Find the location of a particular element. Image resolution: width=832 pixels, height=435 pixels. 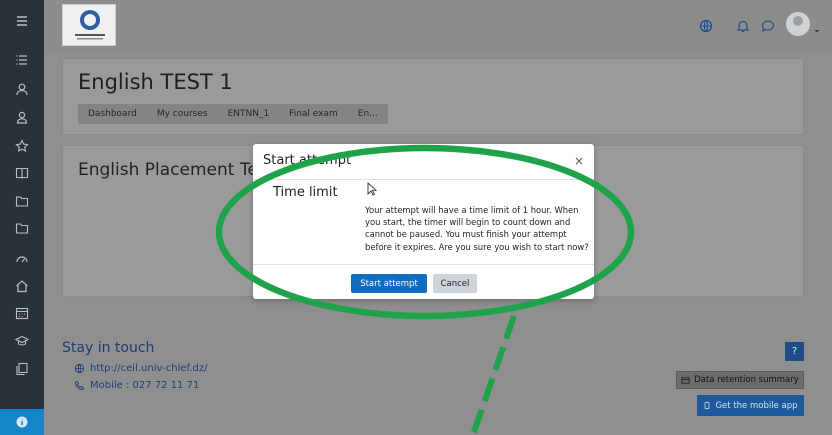

time-limit-label: Time limit is located at coordinates (305, 192).